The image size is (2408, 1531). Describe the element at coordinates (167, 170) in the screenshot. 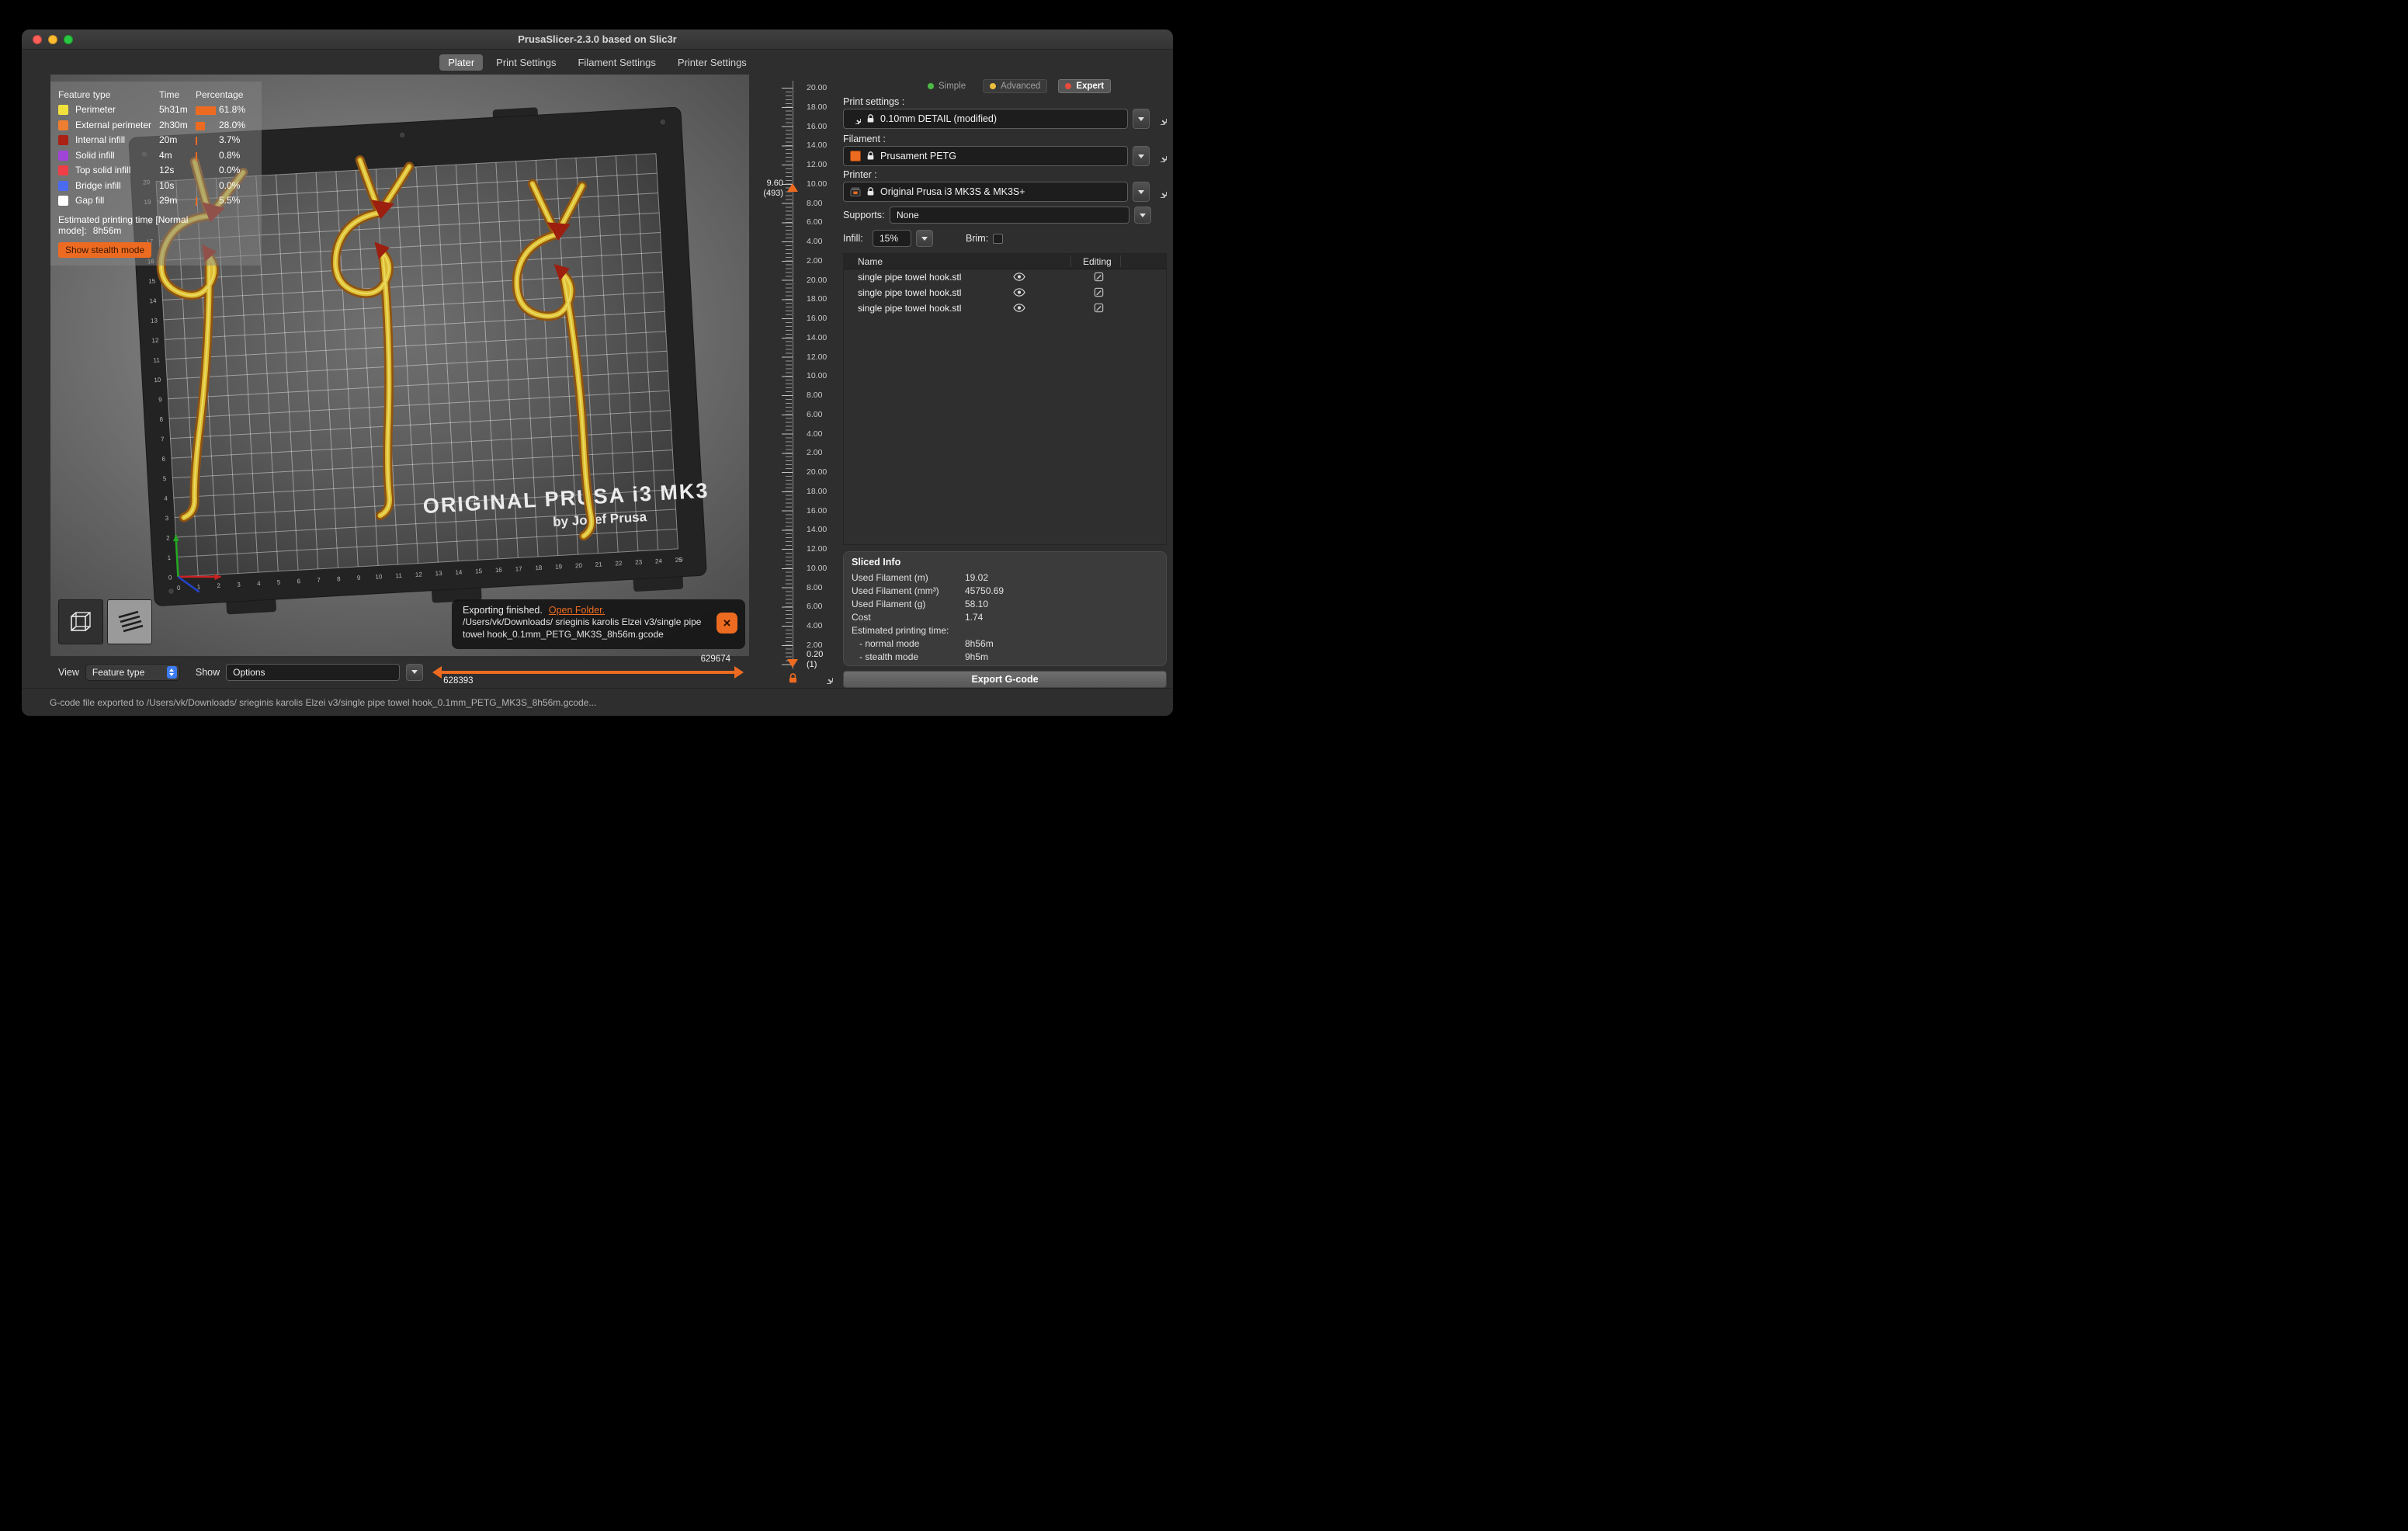

I see `feature-time: 12s` at that location.